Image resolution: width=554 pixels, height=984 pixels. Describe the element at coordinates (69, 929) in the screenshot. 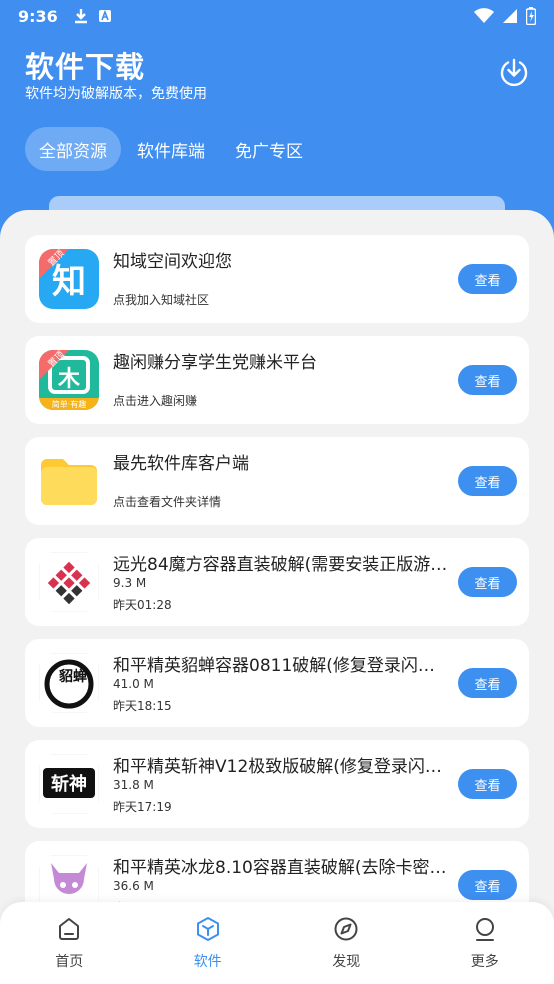

I see `home-icon` at that location.